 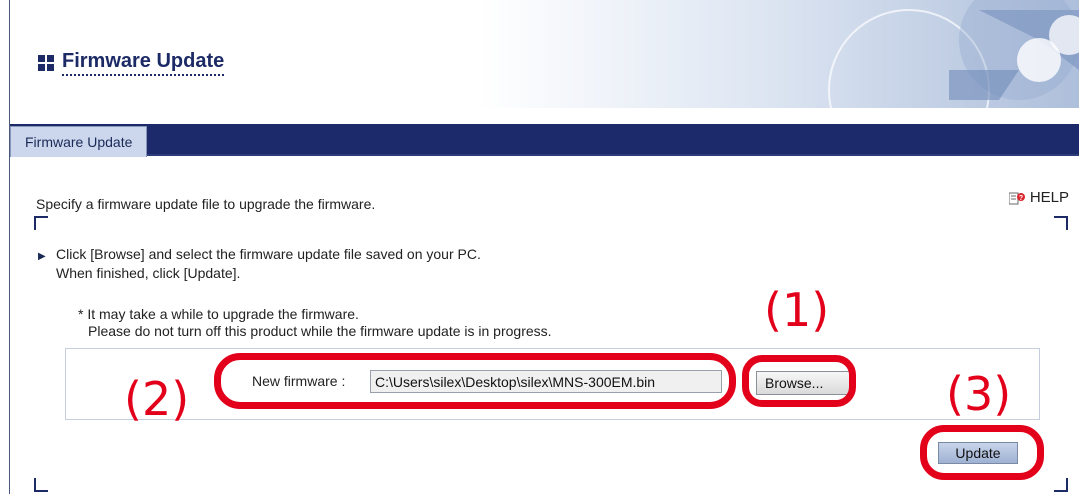 What do you see at coordinates (42, 256) in the screenshot?
I see `triangle-right-icon: ▶` at bounding box center [42, 256].